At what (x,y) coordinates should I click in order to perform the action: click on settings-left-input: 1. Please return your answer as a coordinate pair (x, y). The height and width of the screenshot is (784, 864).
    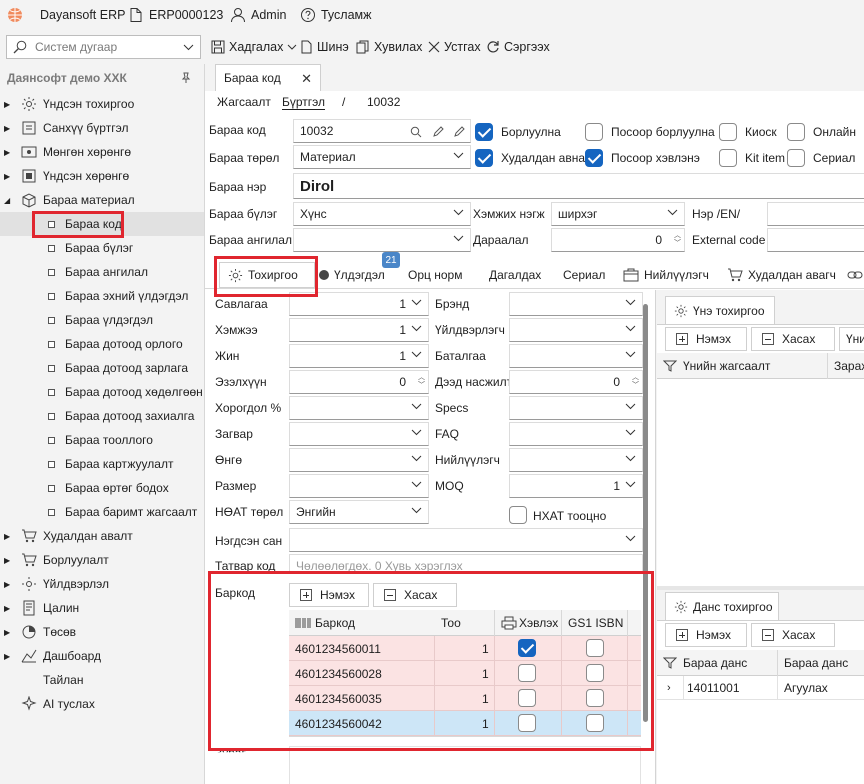
    Looking at the image, I should click on (359, 330).